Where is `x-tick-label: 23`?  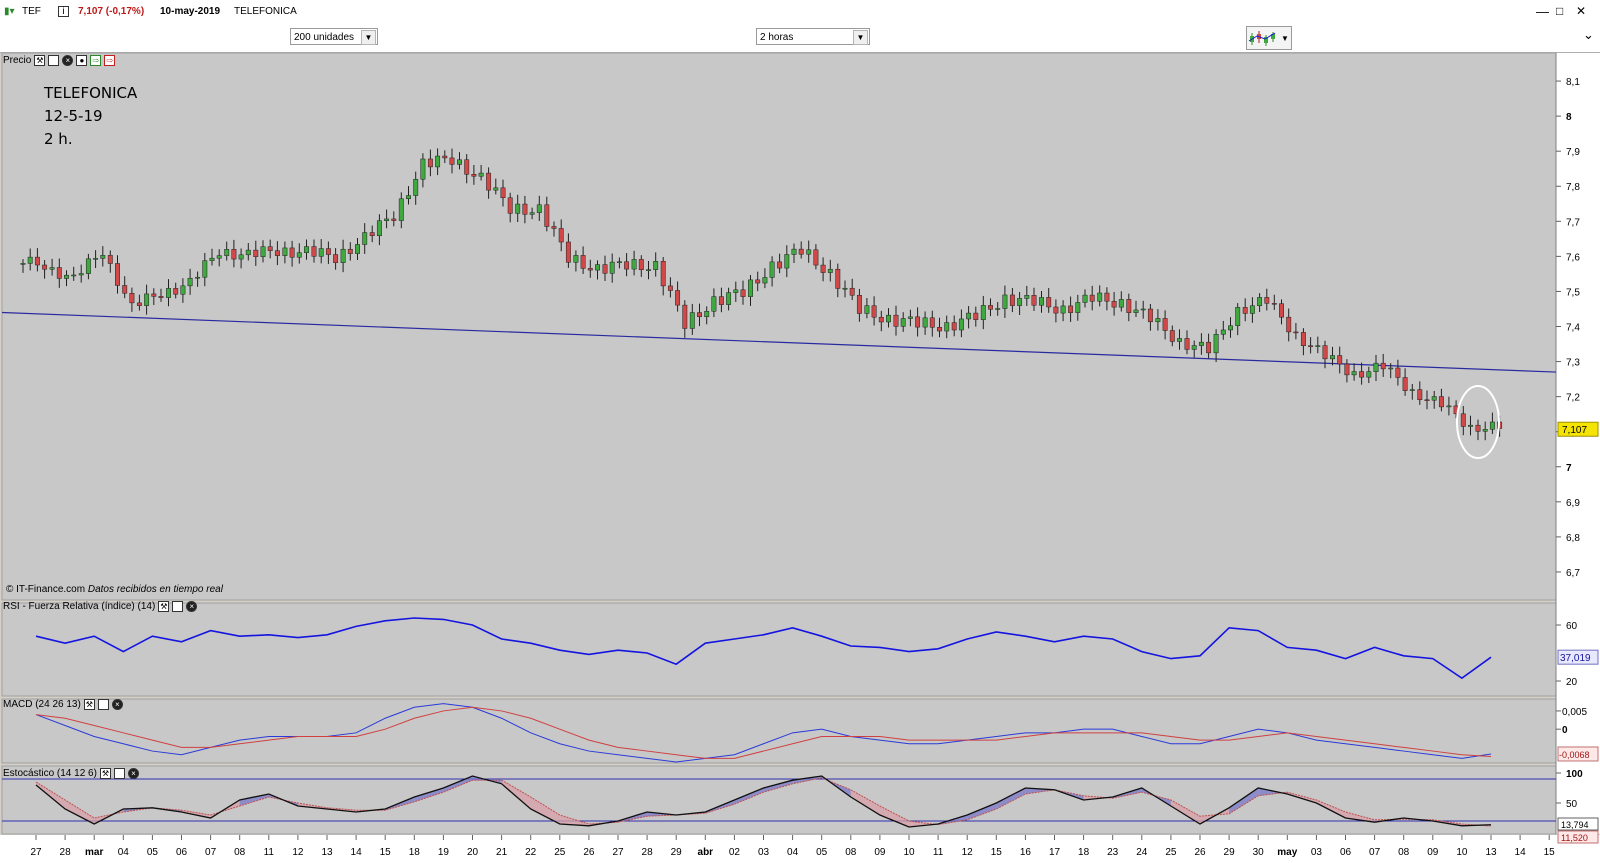 x-tick-label: 23 is located at coordinates (1113, 852).